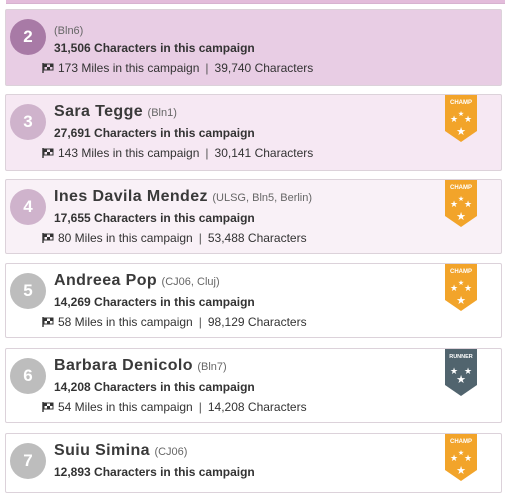 This screenshot has height=493, width=513. What do you see at coordinates (28, 207) in the screenshot?
I see `rank-badge: 4` at bounding box center [28, 207].